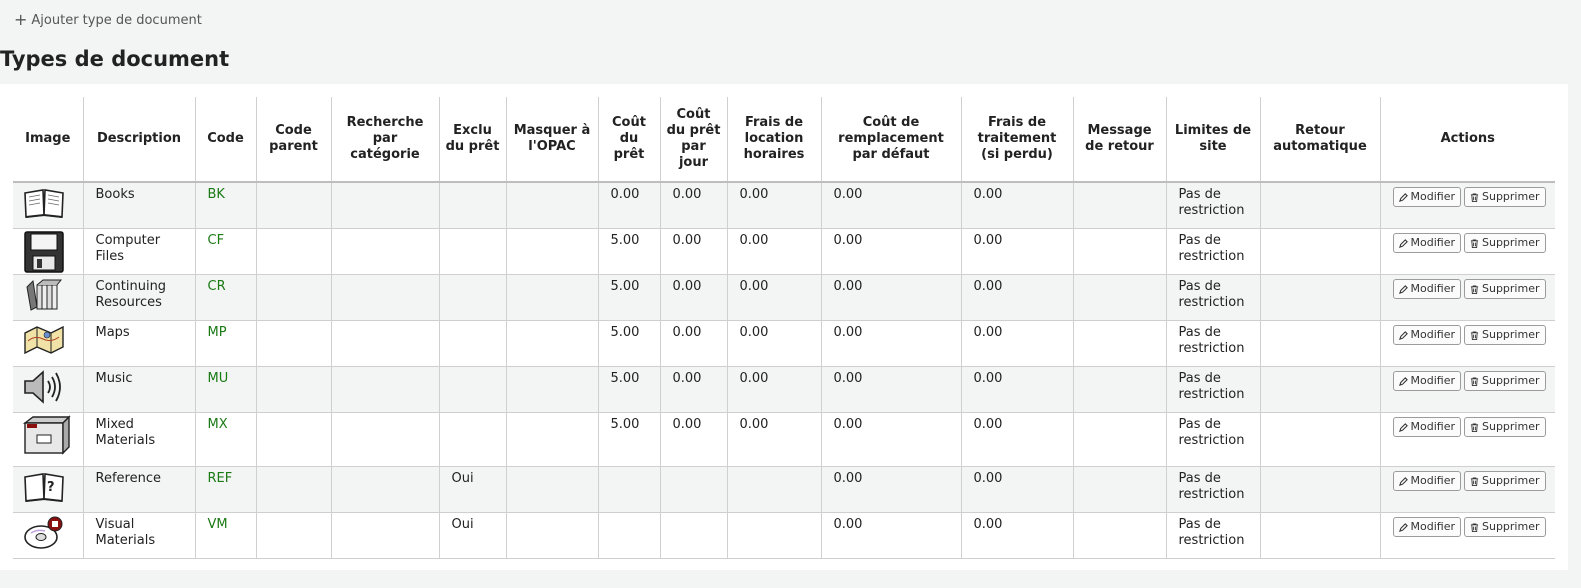 This screenshot has height=588, width=1581. I want to click on column-header-checkin-message: Message de retour, so click(1119, 140).